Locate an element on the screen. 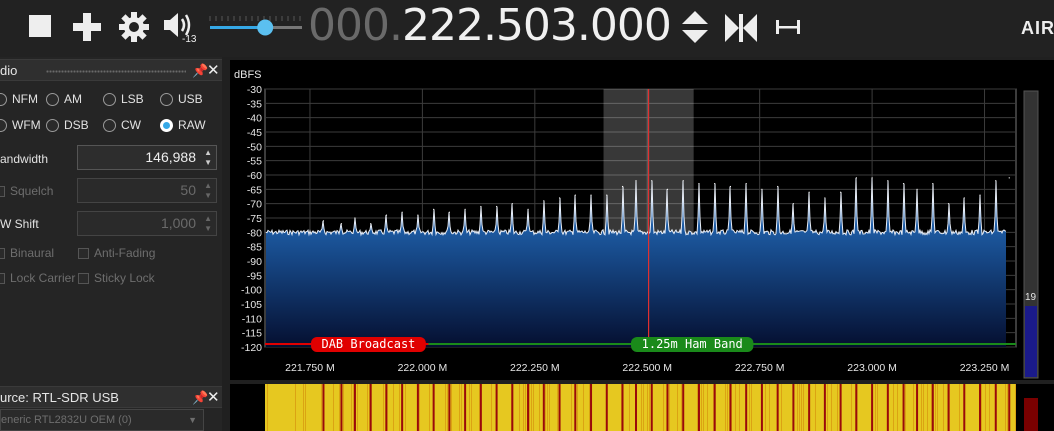 Image resolution: width=1054 pixels, height=431 pixels. drag-handle is located at coordinates (116, 71).